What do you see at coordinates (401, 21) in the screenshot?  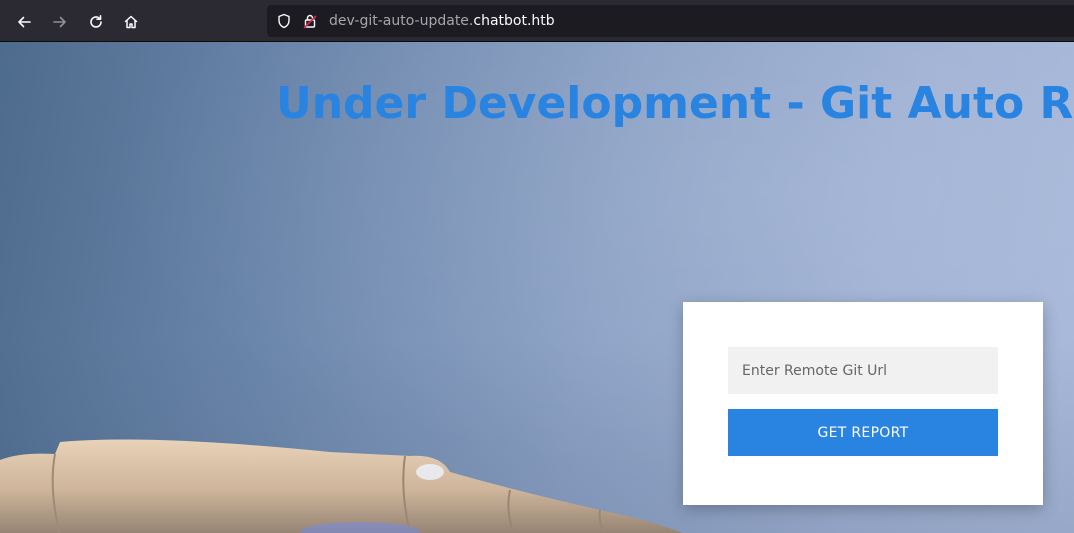 I see `url-subdomain: dev-git-auto-update.` at bounding box center [401, 21].